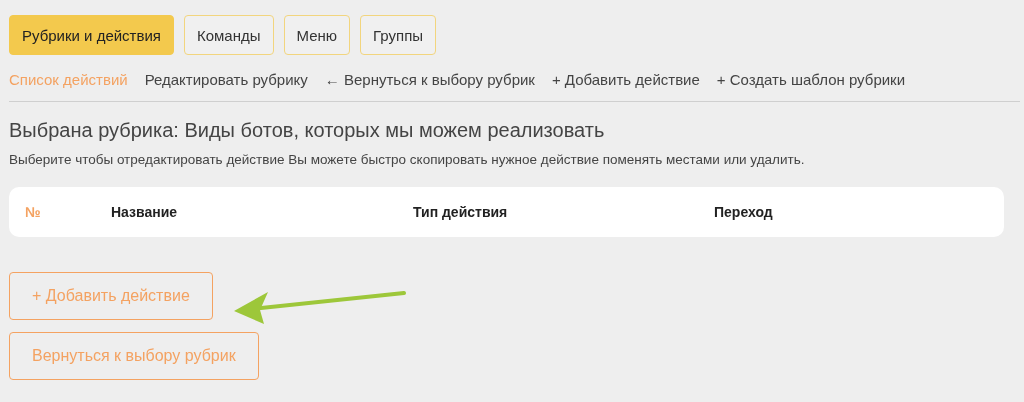 The image size is (1024, 402). What do you see at coordinates (145, 212) in the screenshot?
I see `column-header: Название` at bounding box center [145, 212].